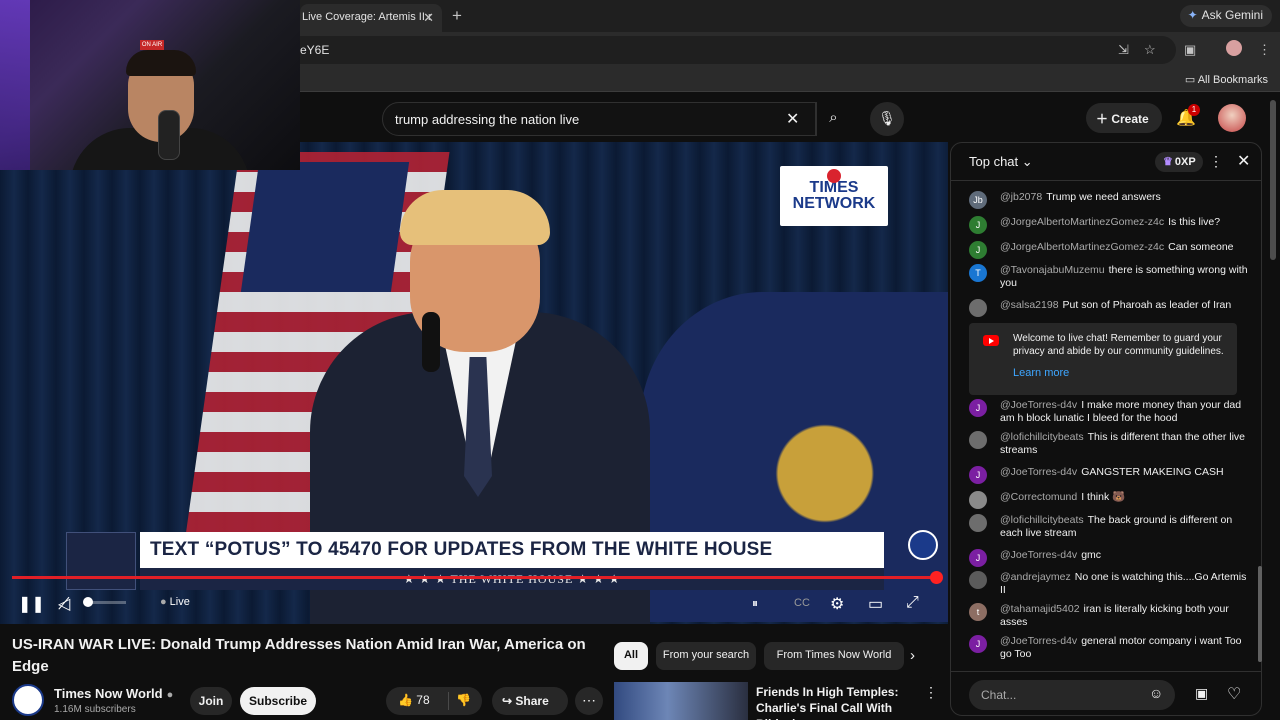  What do you see at coordinates (875, 604) in the screenshot?
I see `theater-mode-icon: ▭` at bounding box center [875, 604].